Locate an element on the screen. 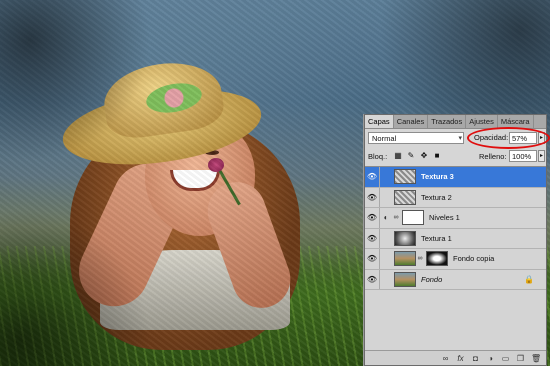 The image size is (550, 366). blend-mode-select: Normal ▾ is located at coordinates (416, 138).